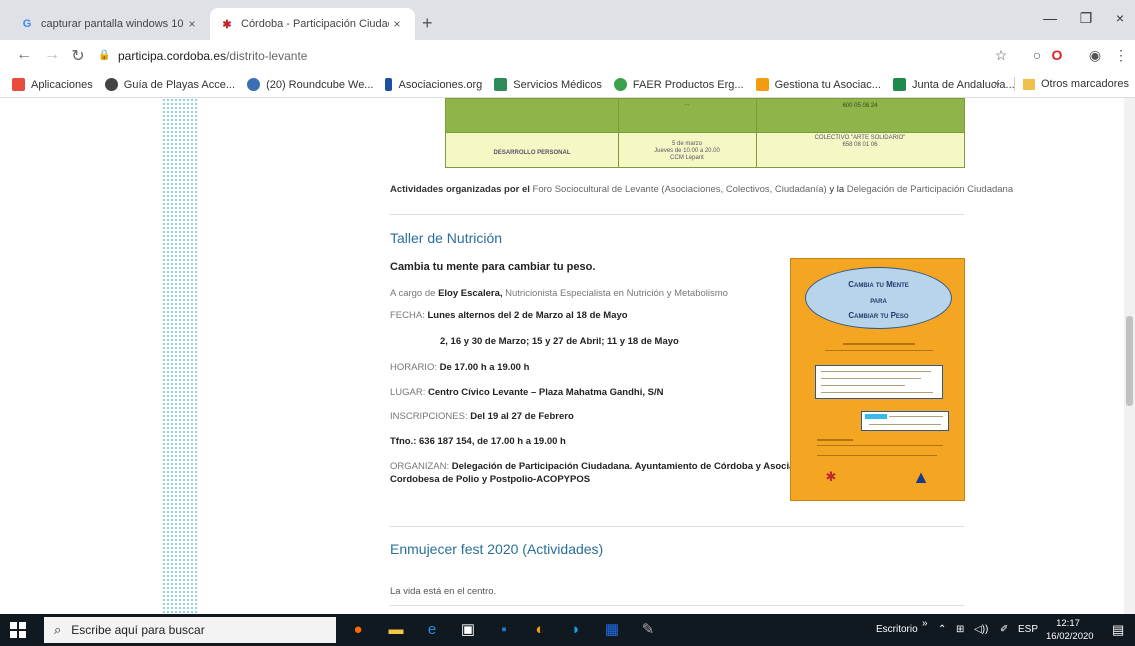 The width and height of the screenshot is (1135, 646). What do you see at coordinates (389, 84) in the screenshot?
I see `asociaciones-icon` at bounding box center [389, 84].